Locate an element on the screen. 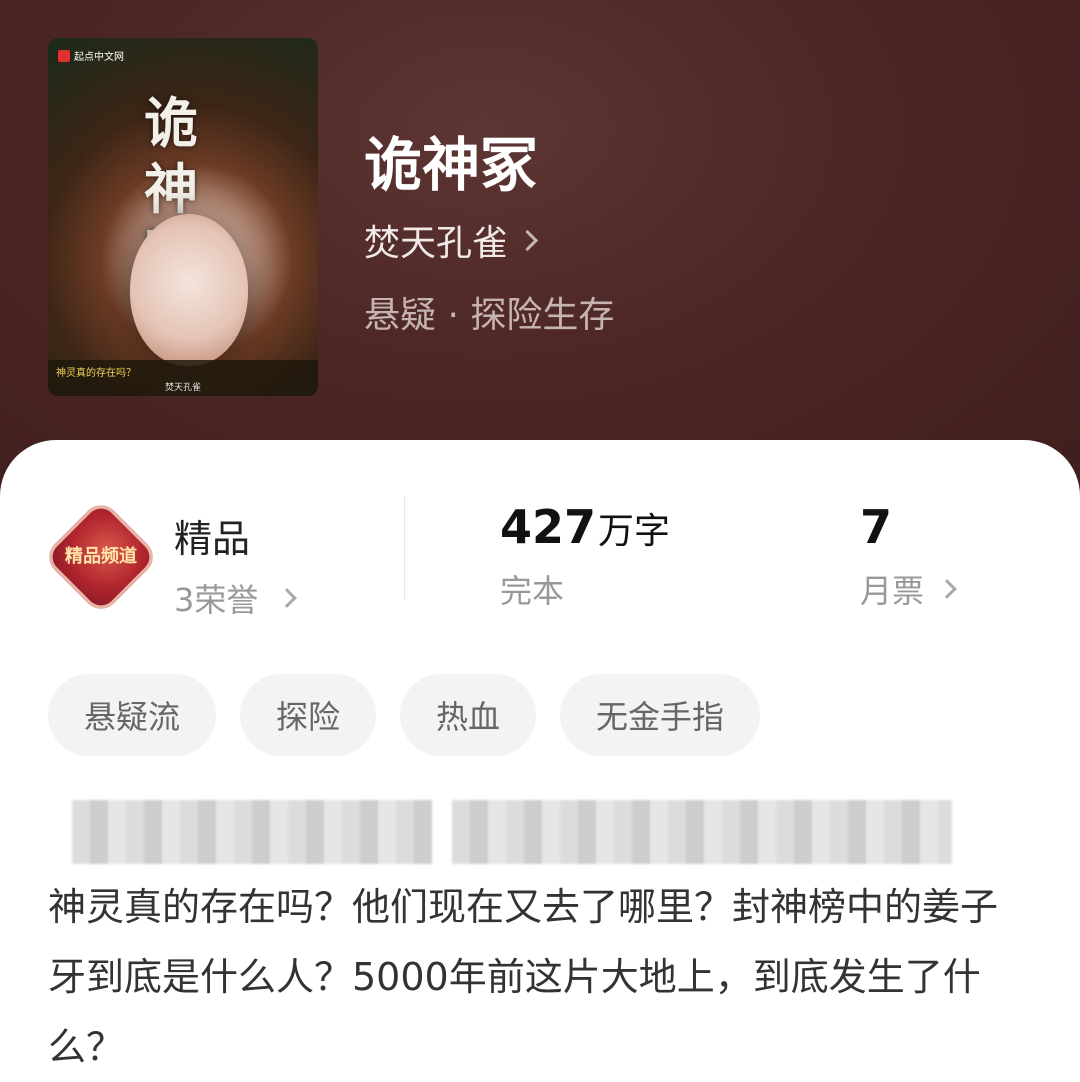  monthly-ticket-label-row: 月票 is located at coordinates (908, 589).